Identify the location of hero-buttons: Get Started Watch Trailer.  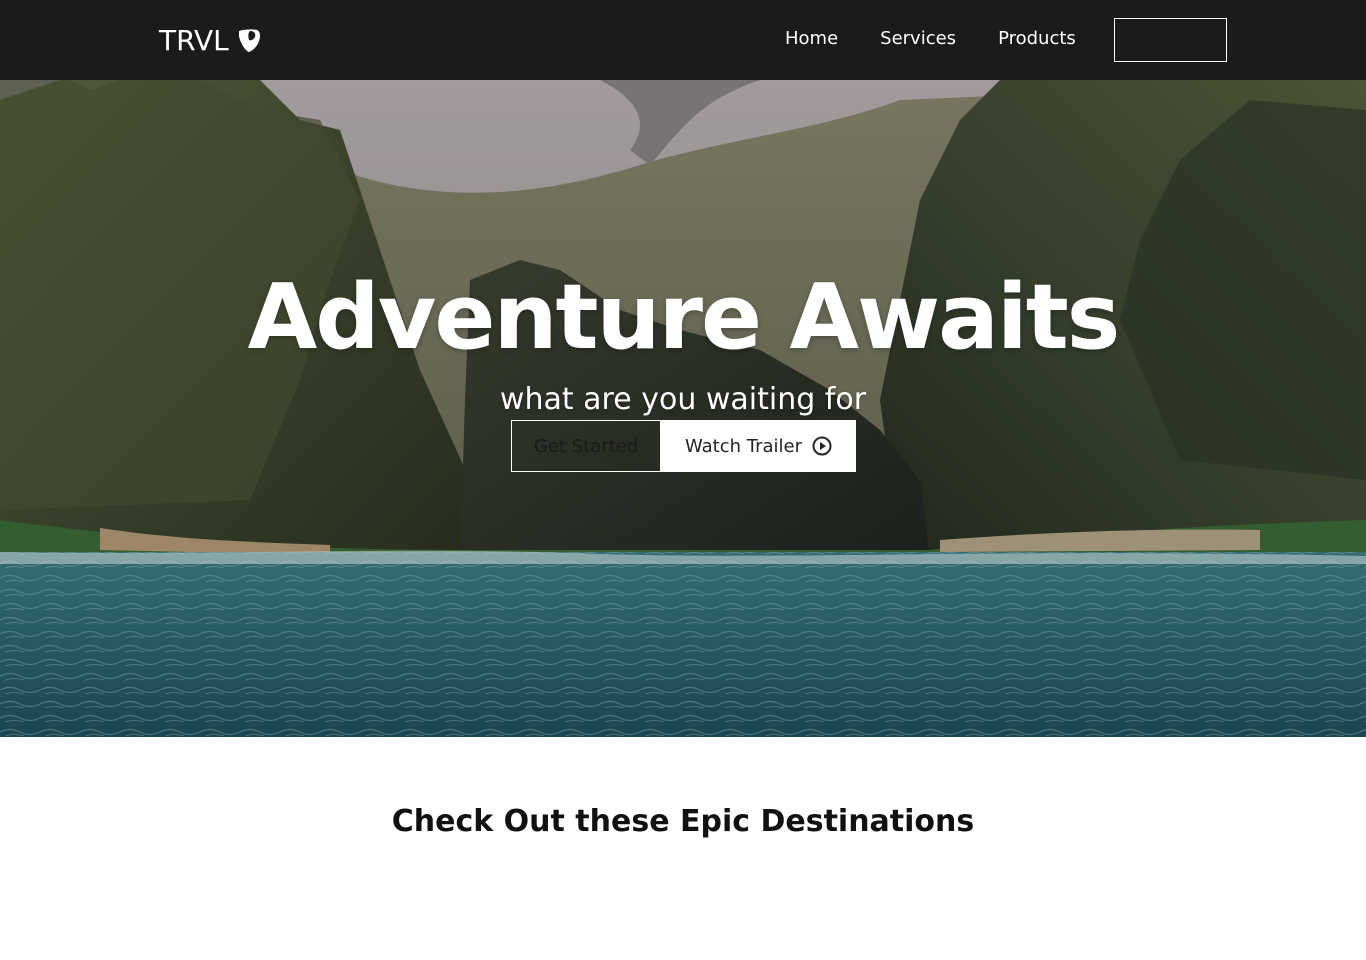
(683, 446).